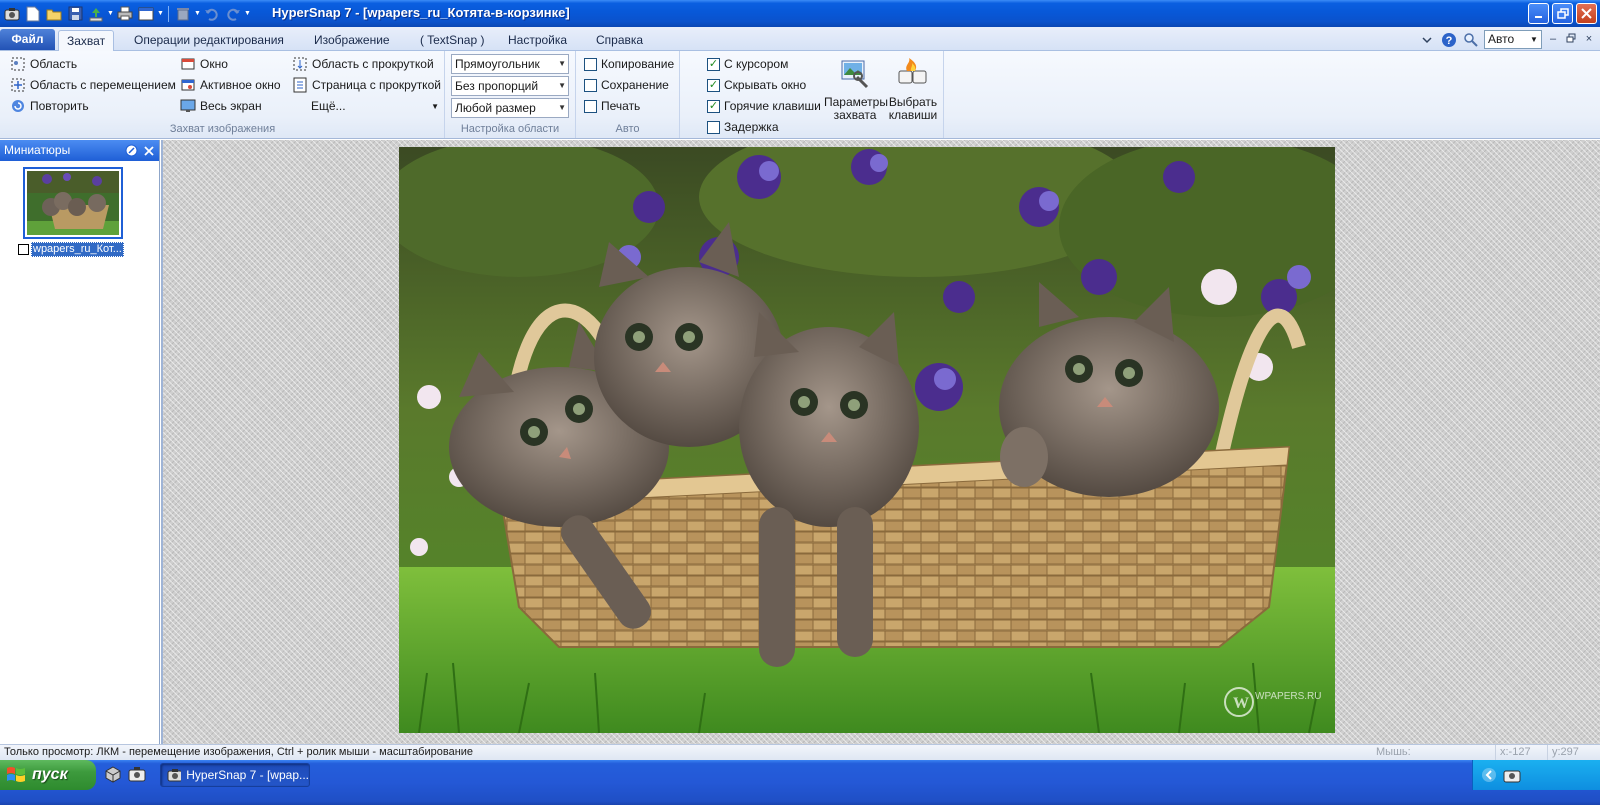  I want to click on cube-icon, so click(113, 774).